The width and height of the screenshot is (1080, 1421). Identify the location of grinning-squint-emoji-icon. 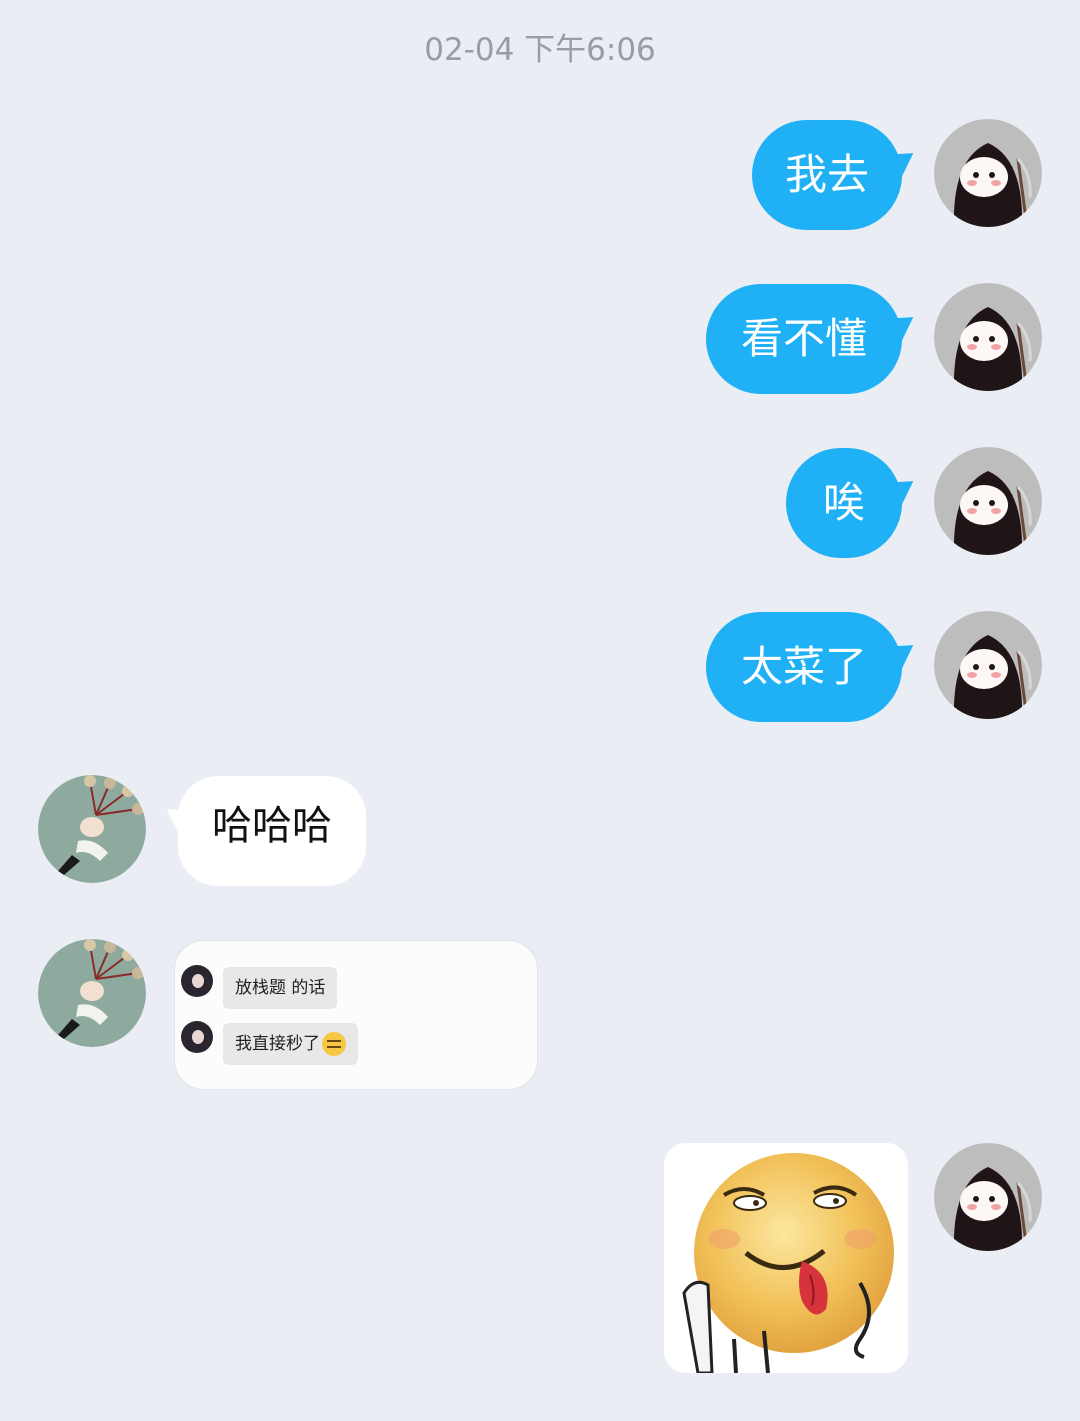
(334, 1044).